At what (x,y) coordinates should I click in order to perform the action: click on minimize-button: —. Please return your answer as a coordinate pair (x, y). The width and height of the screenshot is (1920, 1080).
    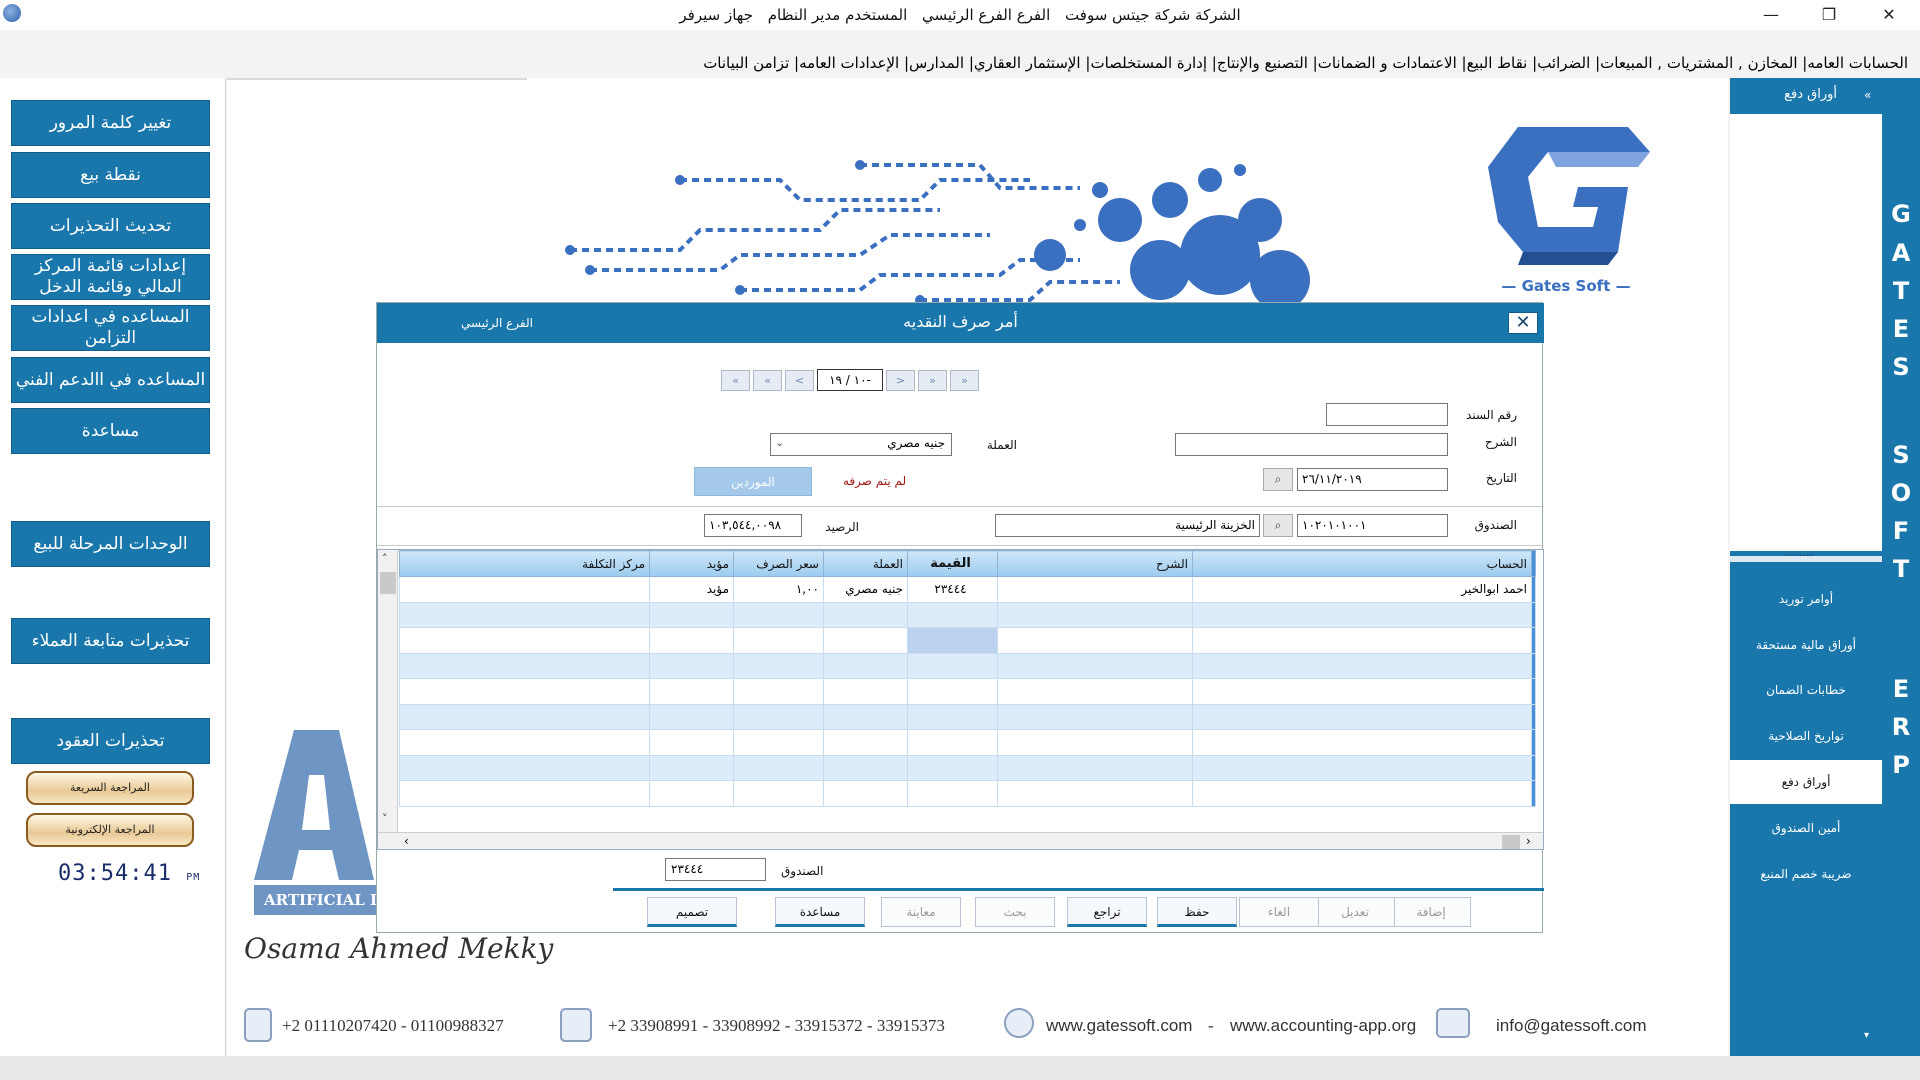
    Looking at the image, I should click on (1771, 15).